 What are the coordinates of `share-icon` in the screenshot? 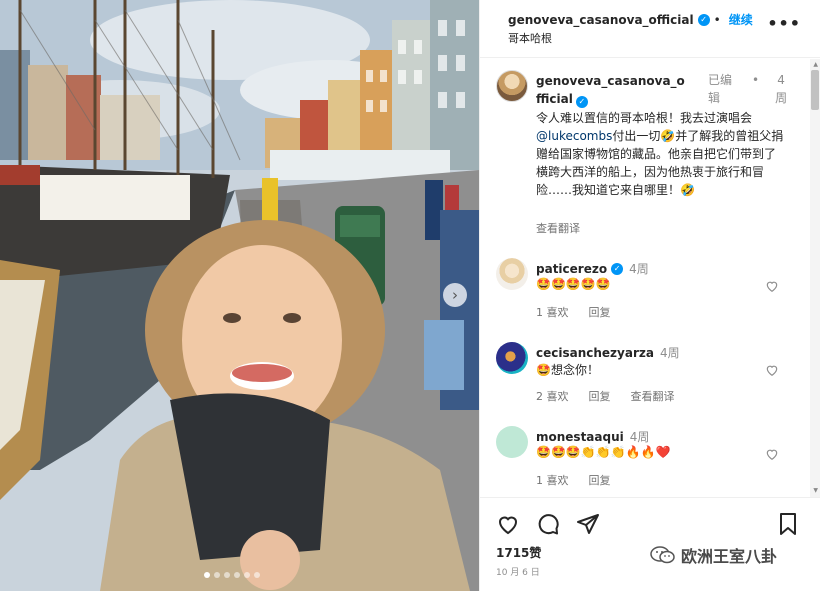 It's located at (588, 524).